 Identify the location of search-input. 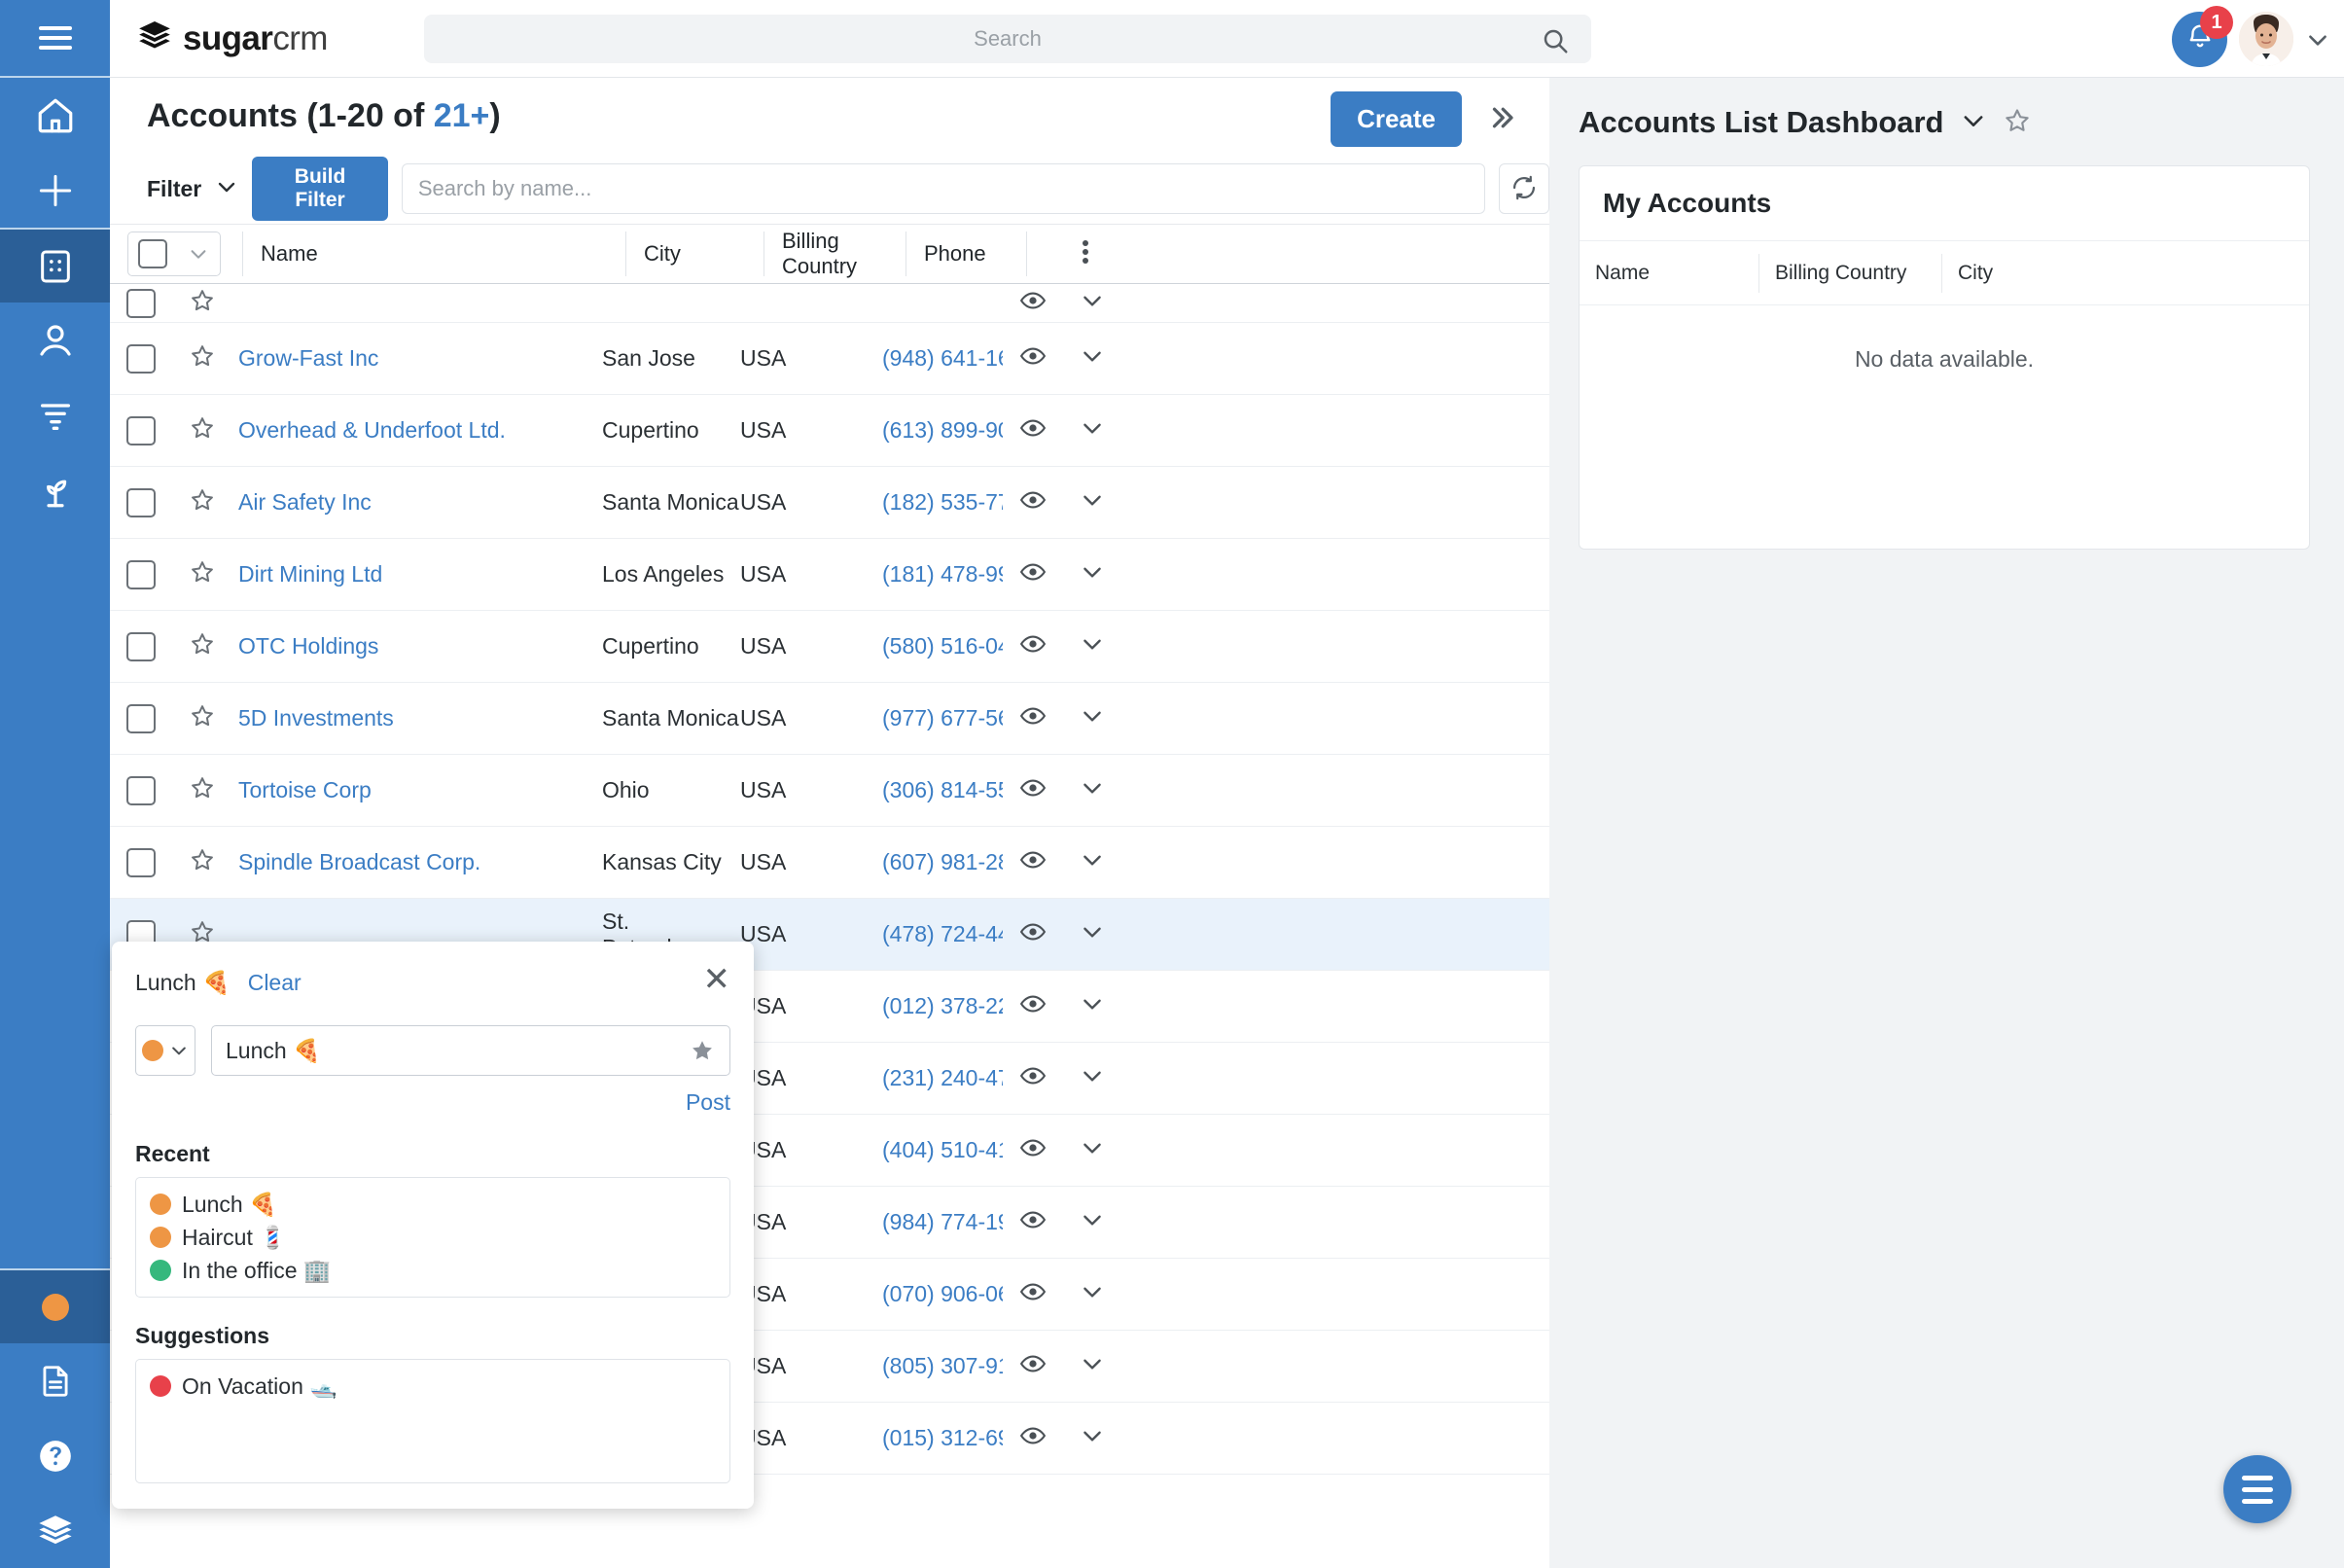
(1007, 39).